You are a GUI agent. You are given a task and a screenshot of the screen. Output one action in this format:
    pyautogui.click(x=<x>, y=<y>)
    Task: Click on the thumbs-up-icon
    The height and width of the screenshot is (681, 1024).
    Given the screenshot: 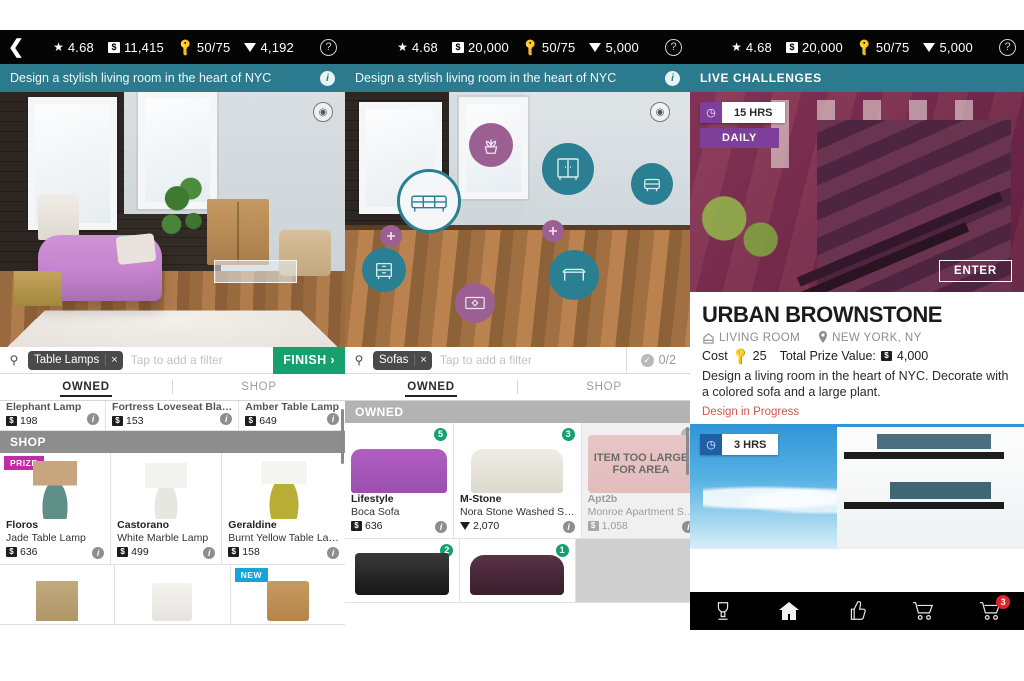 What is the action you would take?
    pyautogui.click(x=856, y=611)
    